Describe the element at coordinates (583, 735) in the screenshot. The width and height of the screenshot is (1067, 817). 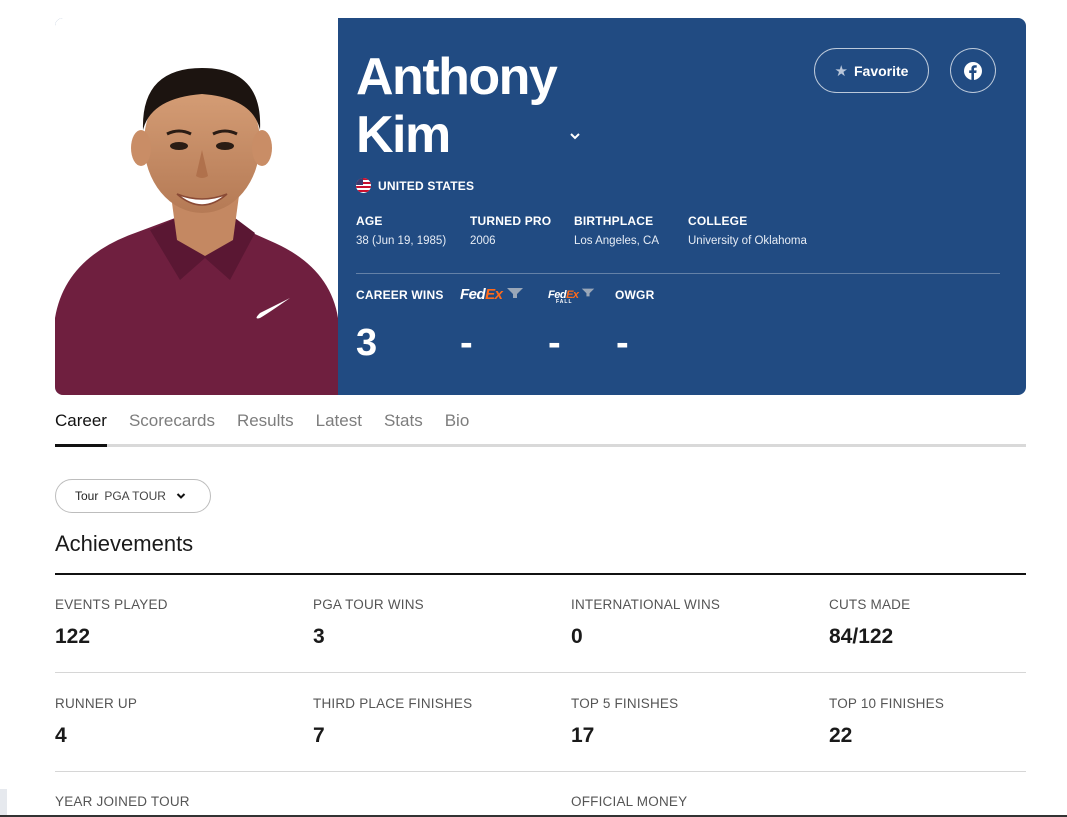
I see `achievement-value: 17` at that location.